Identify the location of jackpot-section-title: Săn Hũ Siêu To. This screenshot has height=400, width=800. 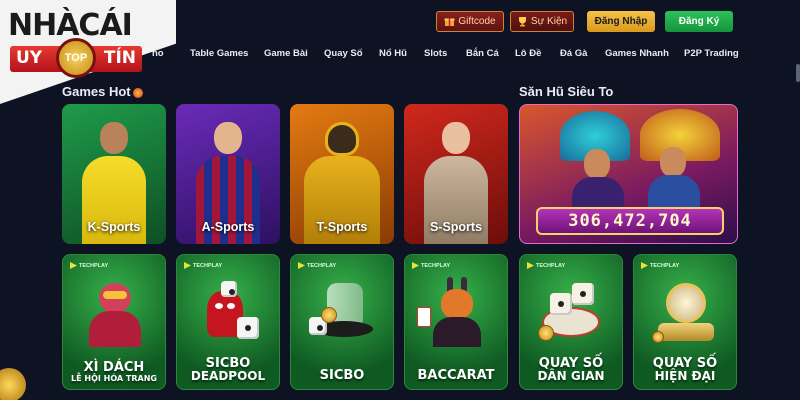
(566, 91).